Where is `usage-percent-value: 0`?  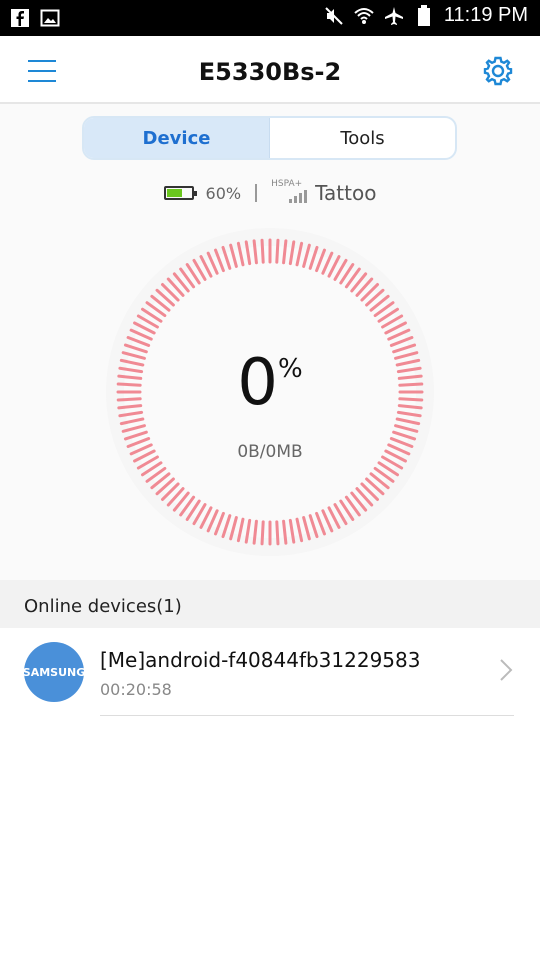
usage-percent-value: 0 is located at coordinates (257, 383).